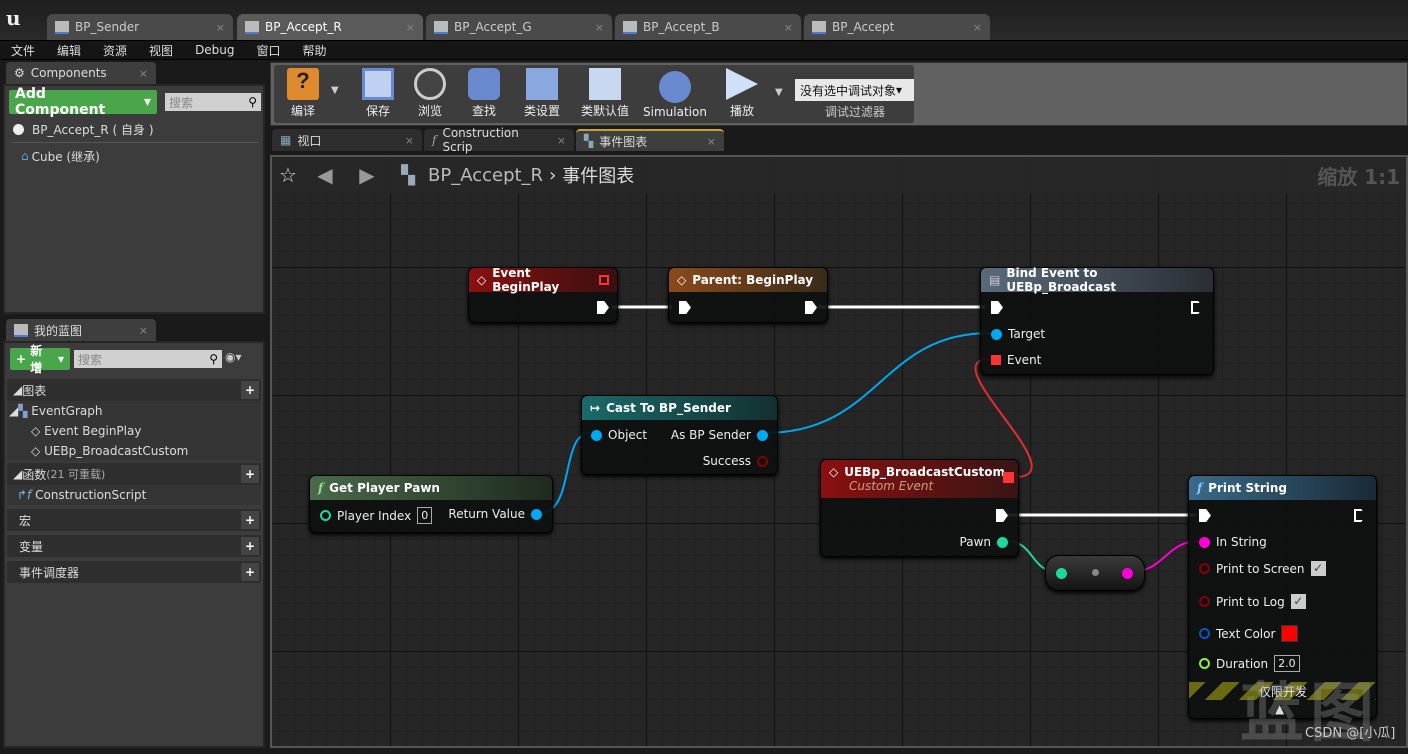  What do you see at coordinates (1127, 573) in the screenshot?
I see `conversion-out-pin` at bounding box center [1127, 573].